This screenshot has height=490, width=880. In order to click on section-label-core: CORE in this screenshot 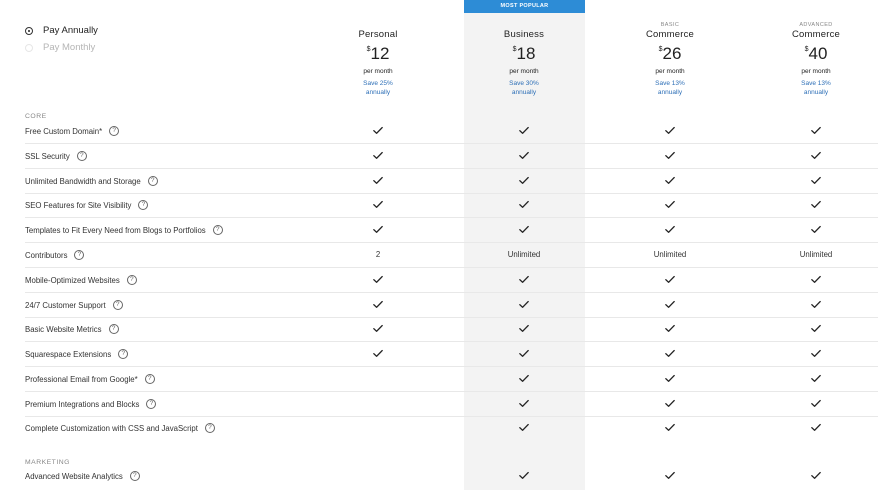, I will do `click(36, 116)`.